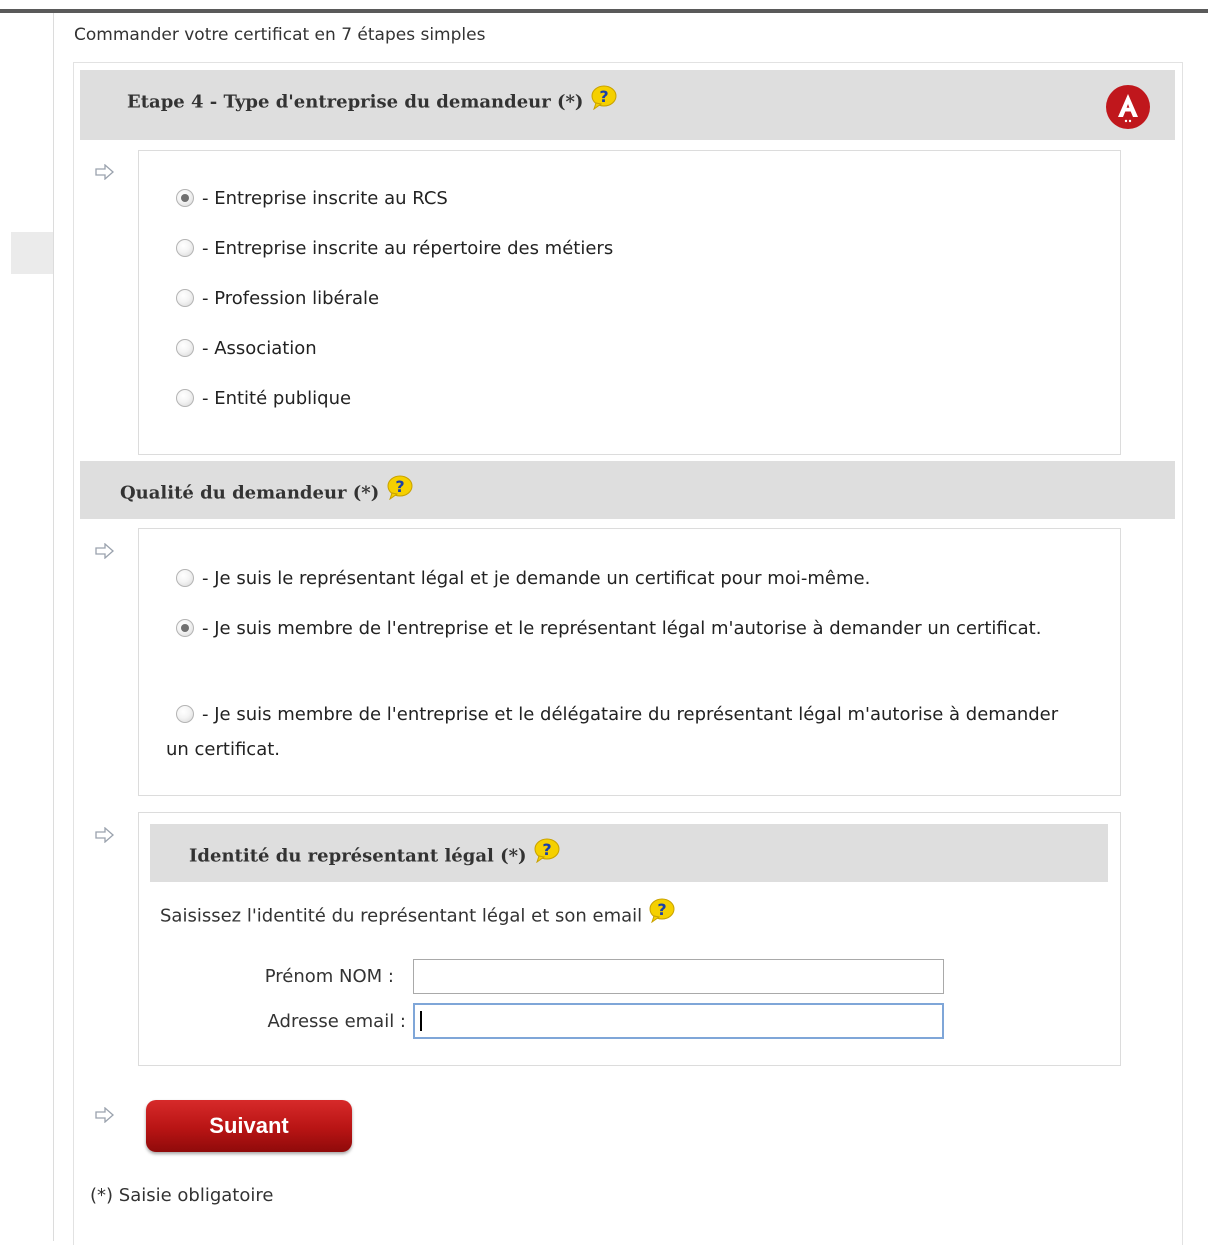 The image size is (1208, 1245). Describe the element at coordinates (32, 253) in the screenshot. I see `sidebar-stub` at that location.